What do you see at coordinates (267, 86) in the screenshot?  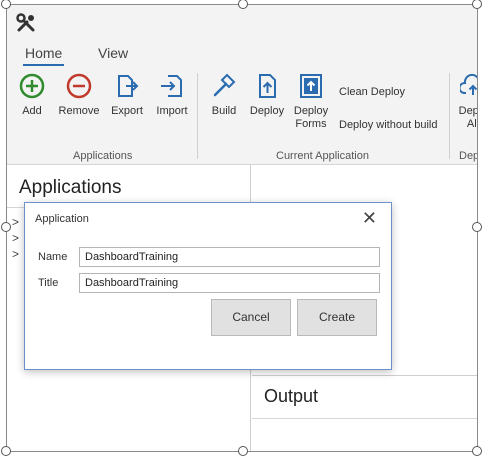 I see `deploy-icon` at bounding box center [267, 86].